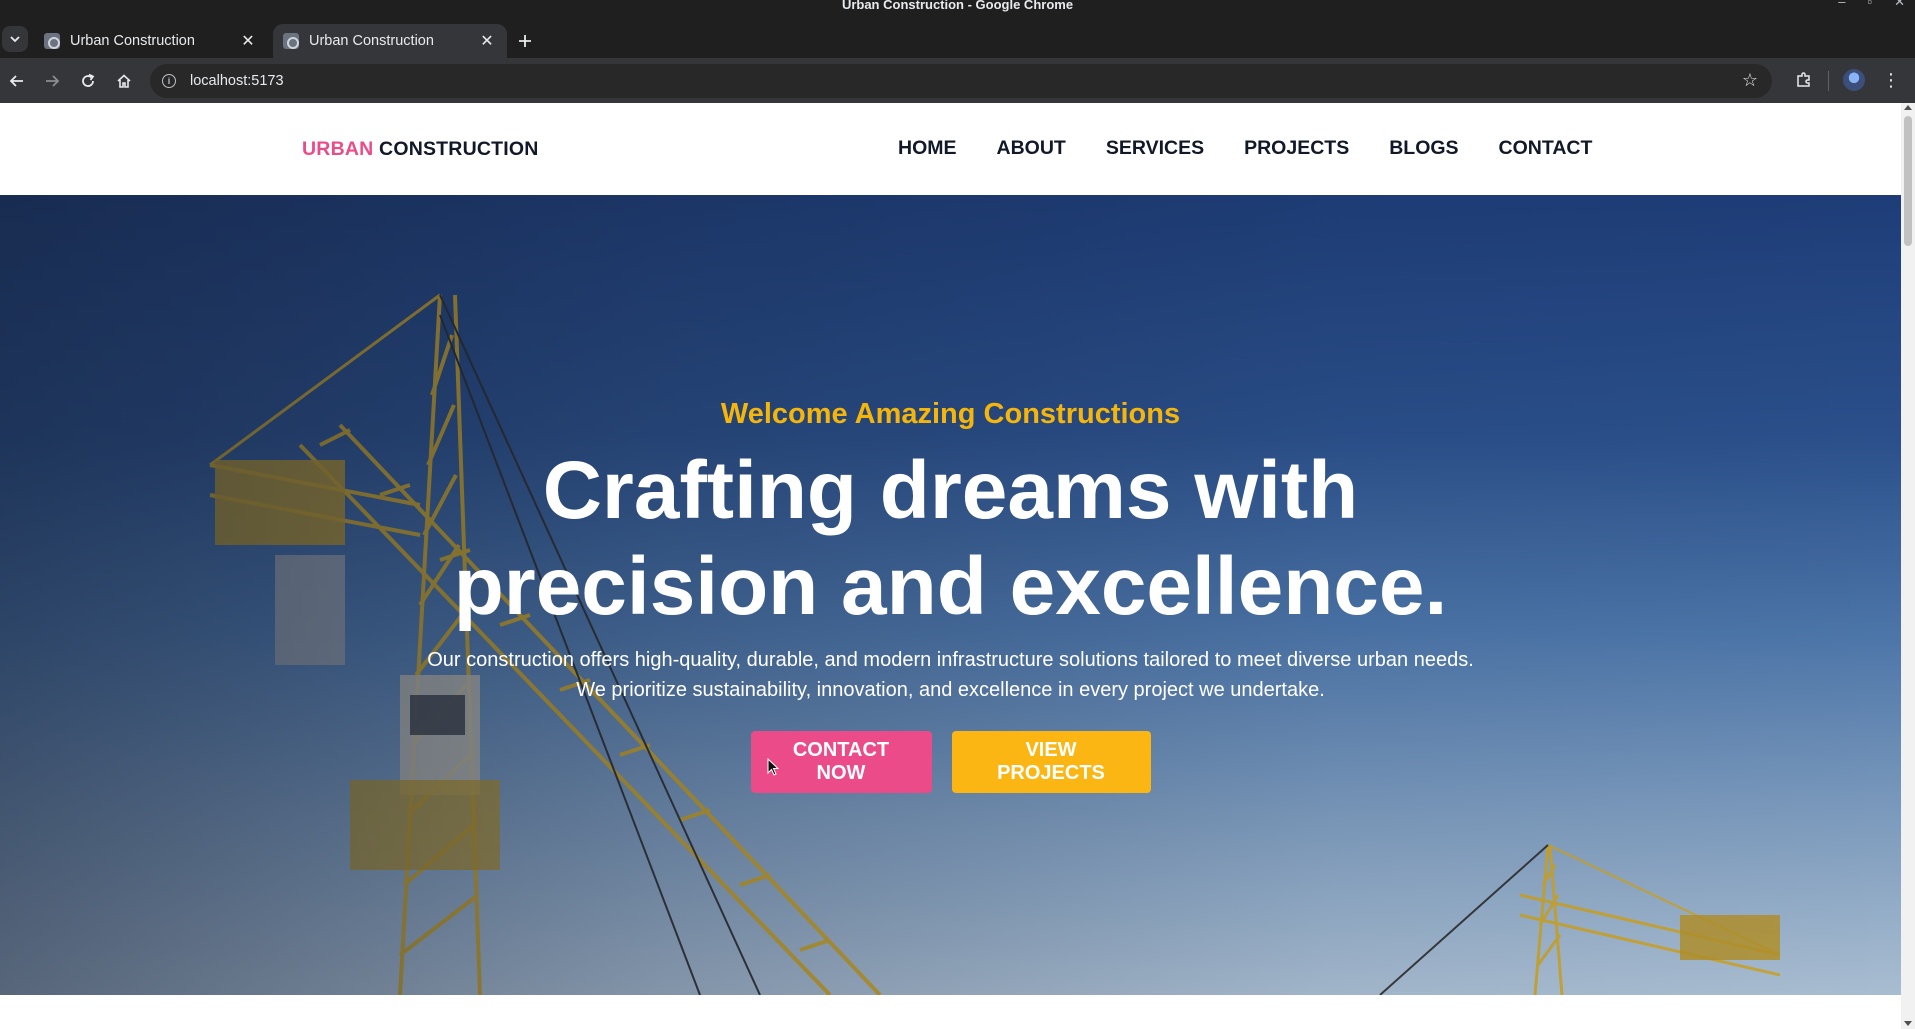  What do you see at coordinates (950, 586) in the screenshot?
I see `headline-line-2: precision and excellence.` at bounding box center [950, 586].